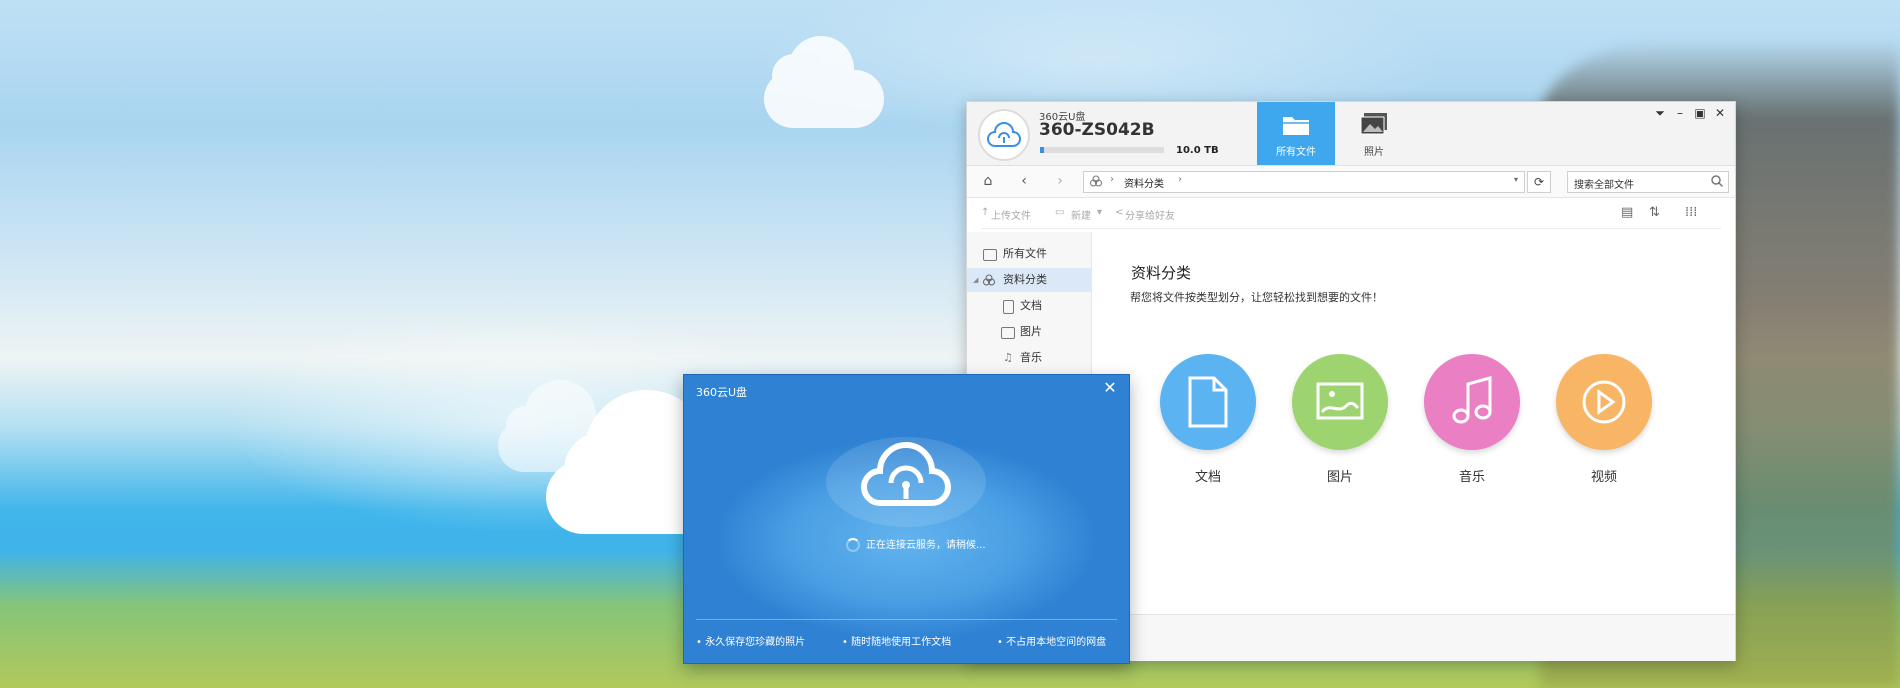  What do you see at coordinates (1097, 130) in the screenshot?
I see `device-name: 360-ZS042B` at bounding box center [1097, 130].